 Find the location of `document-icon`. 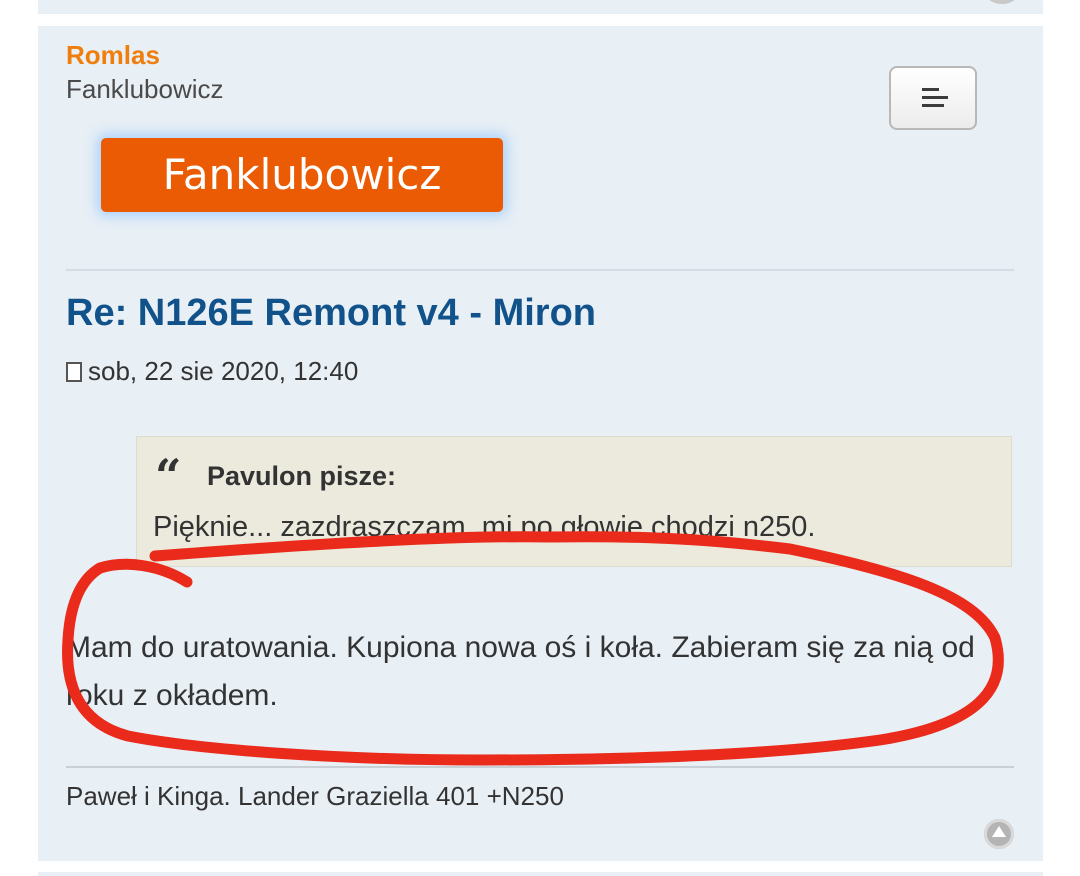

document-icon is located at coordinates (74, 372).